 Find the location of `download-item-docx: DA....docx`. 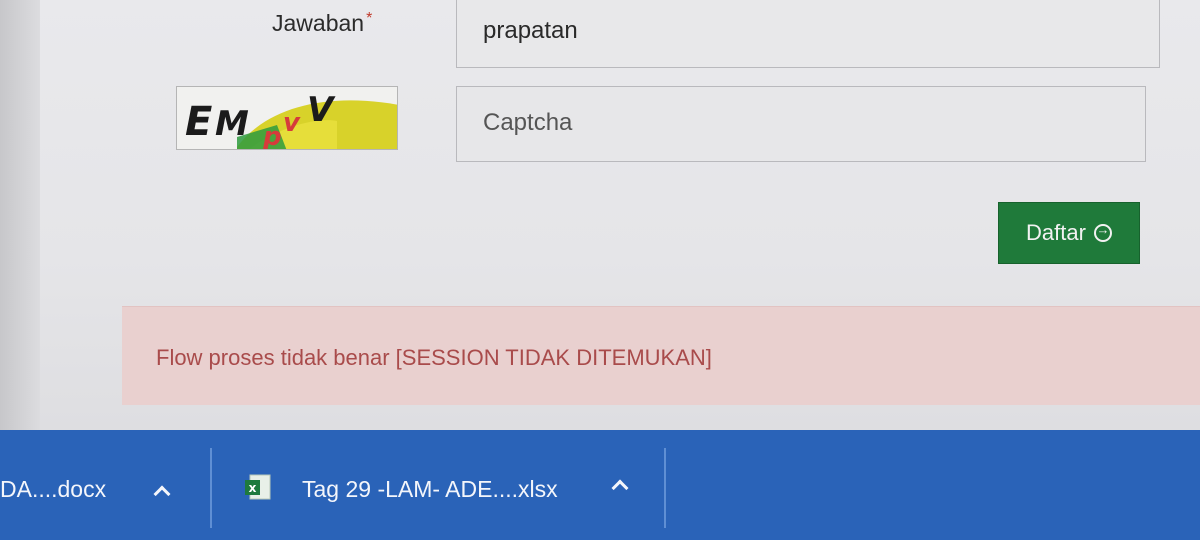

download-item-docx: DA....docx is located at coordinates (53, 489).